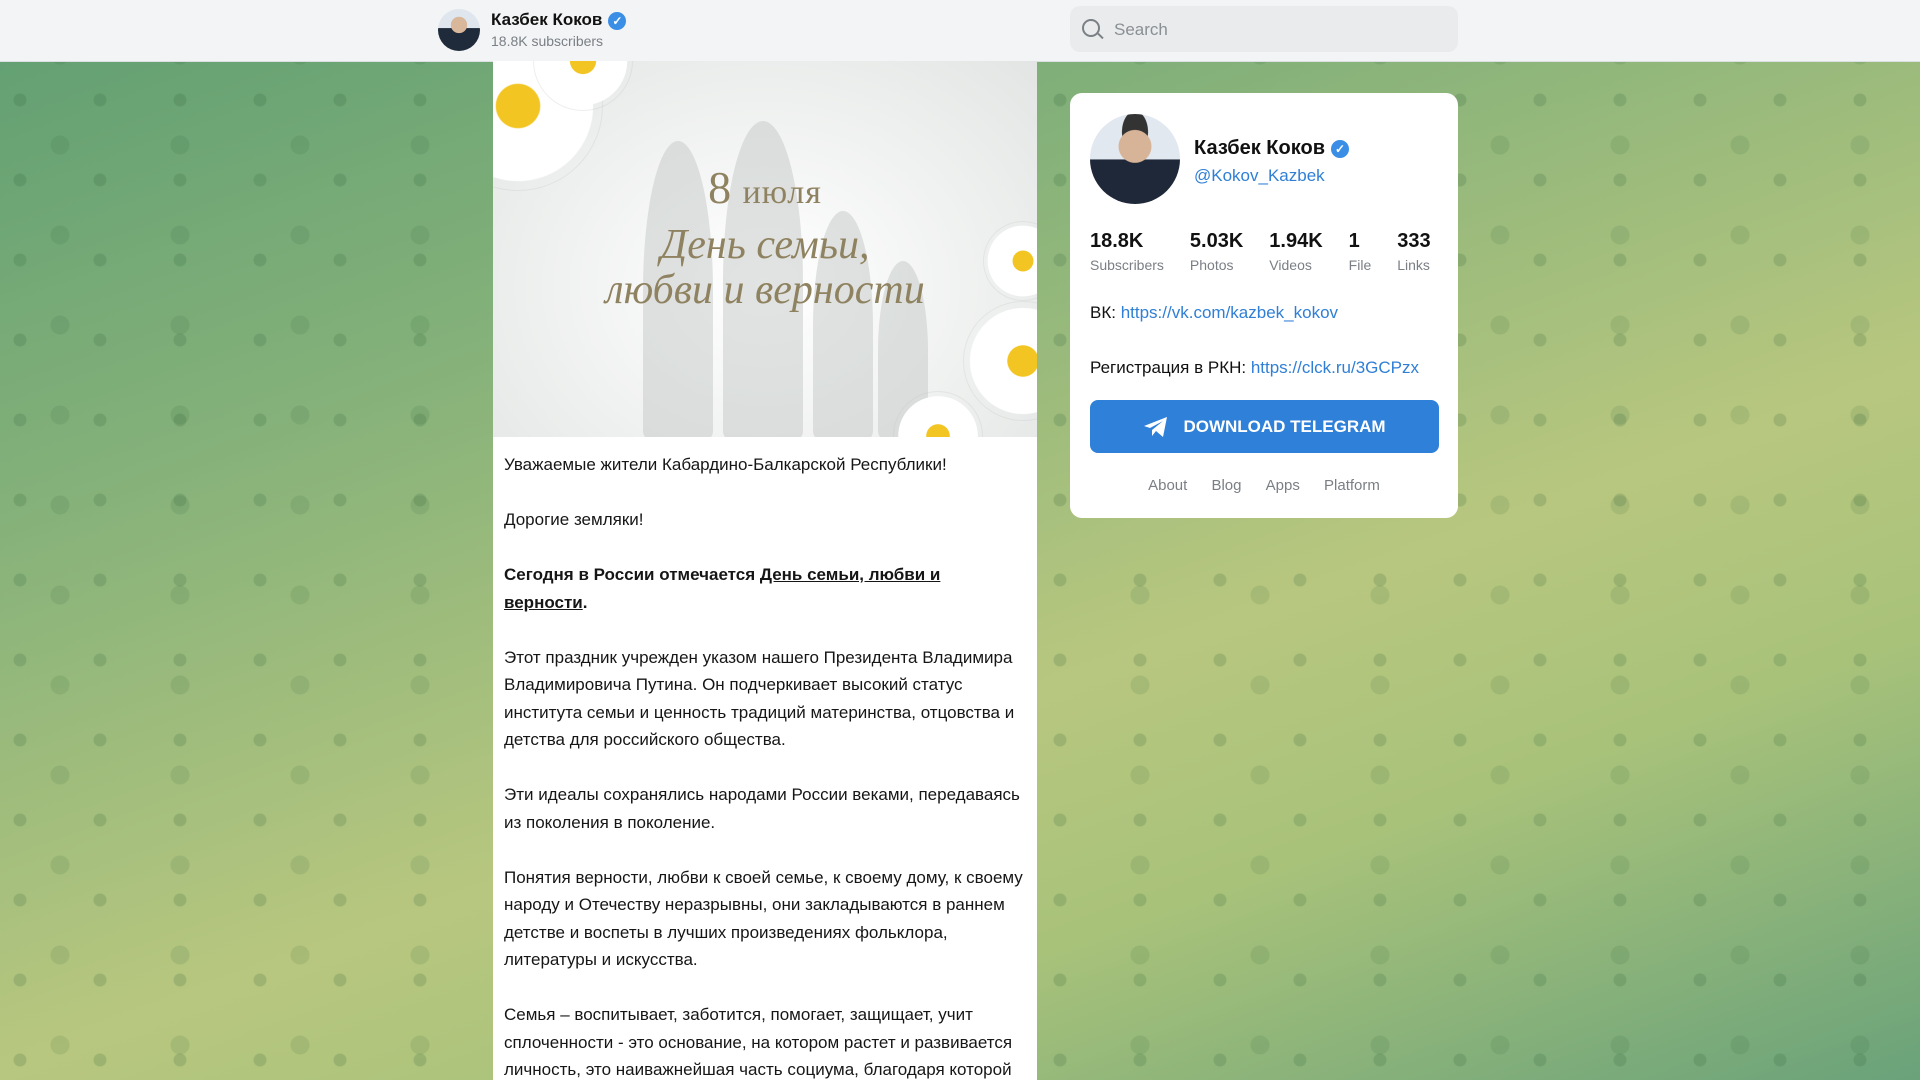 This screenshot has width=1920, height=1080. I want to click on post-image: 8 июля День семьи, любви и верности, so click(765, 249).